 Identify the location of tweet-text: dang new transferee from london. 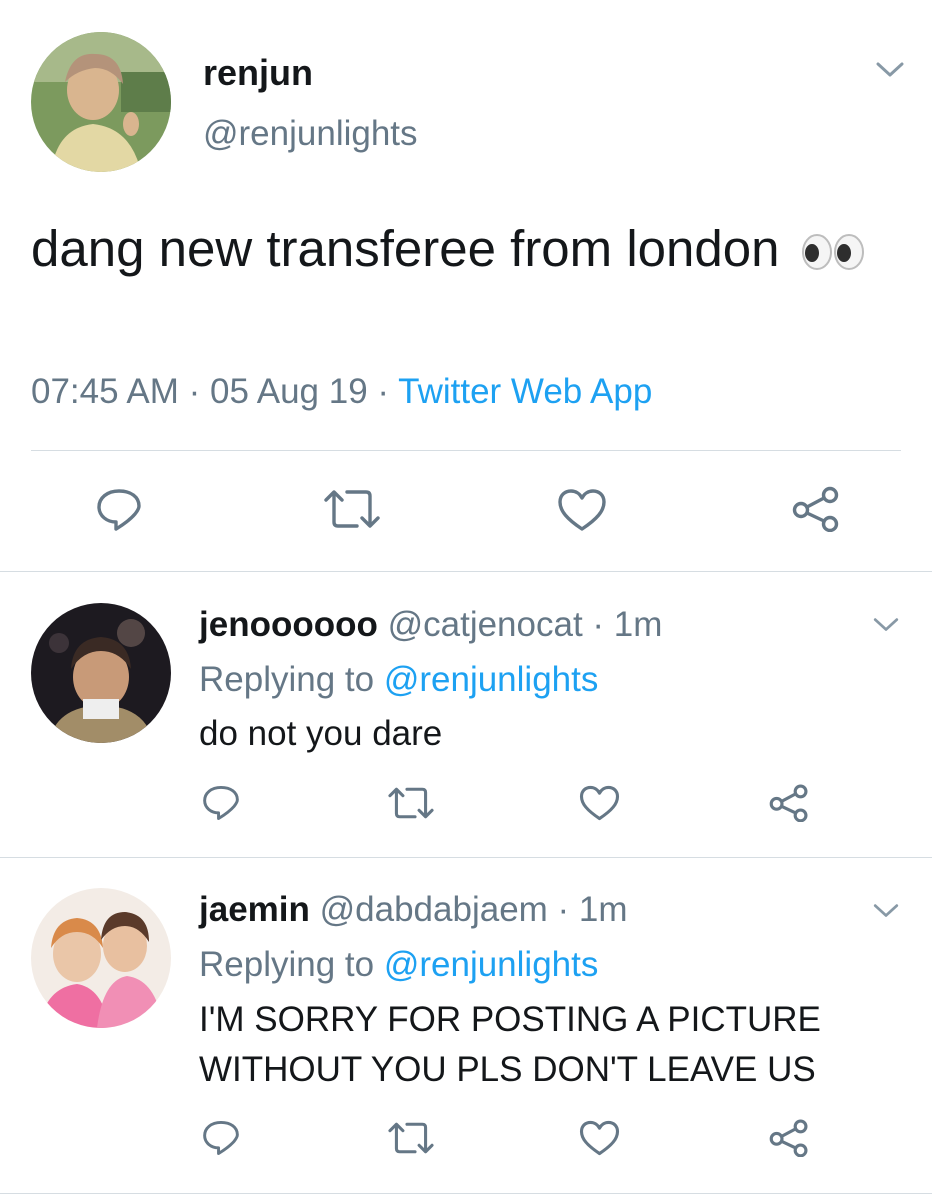
(461, 251).